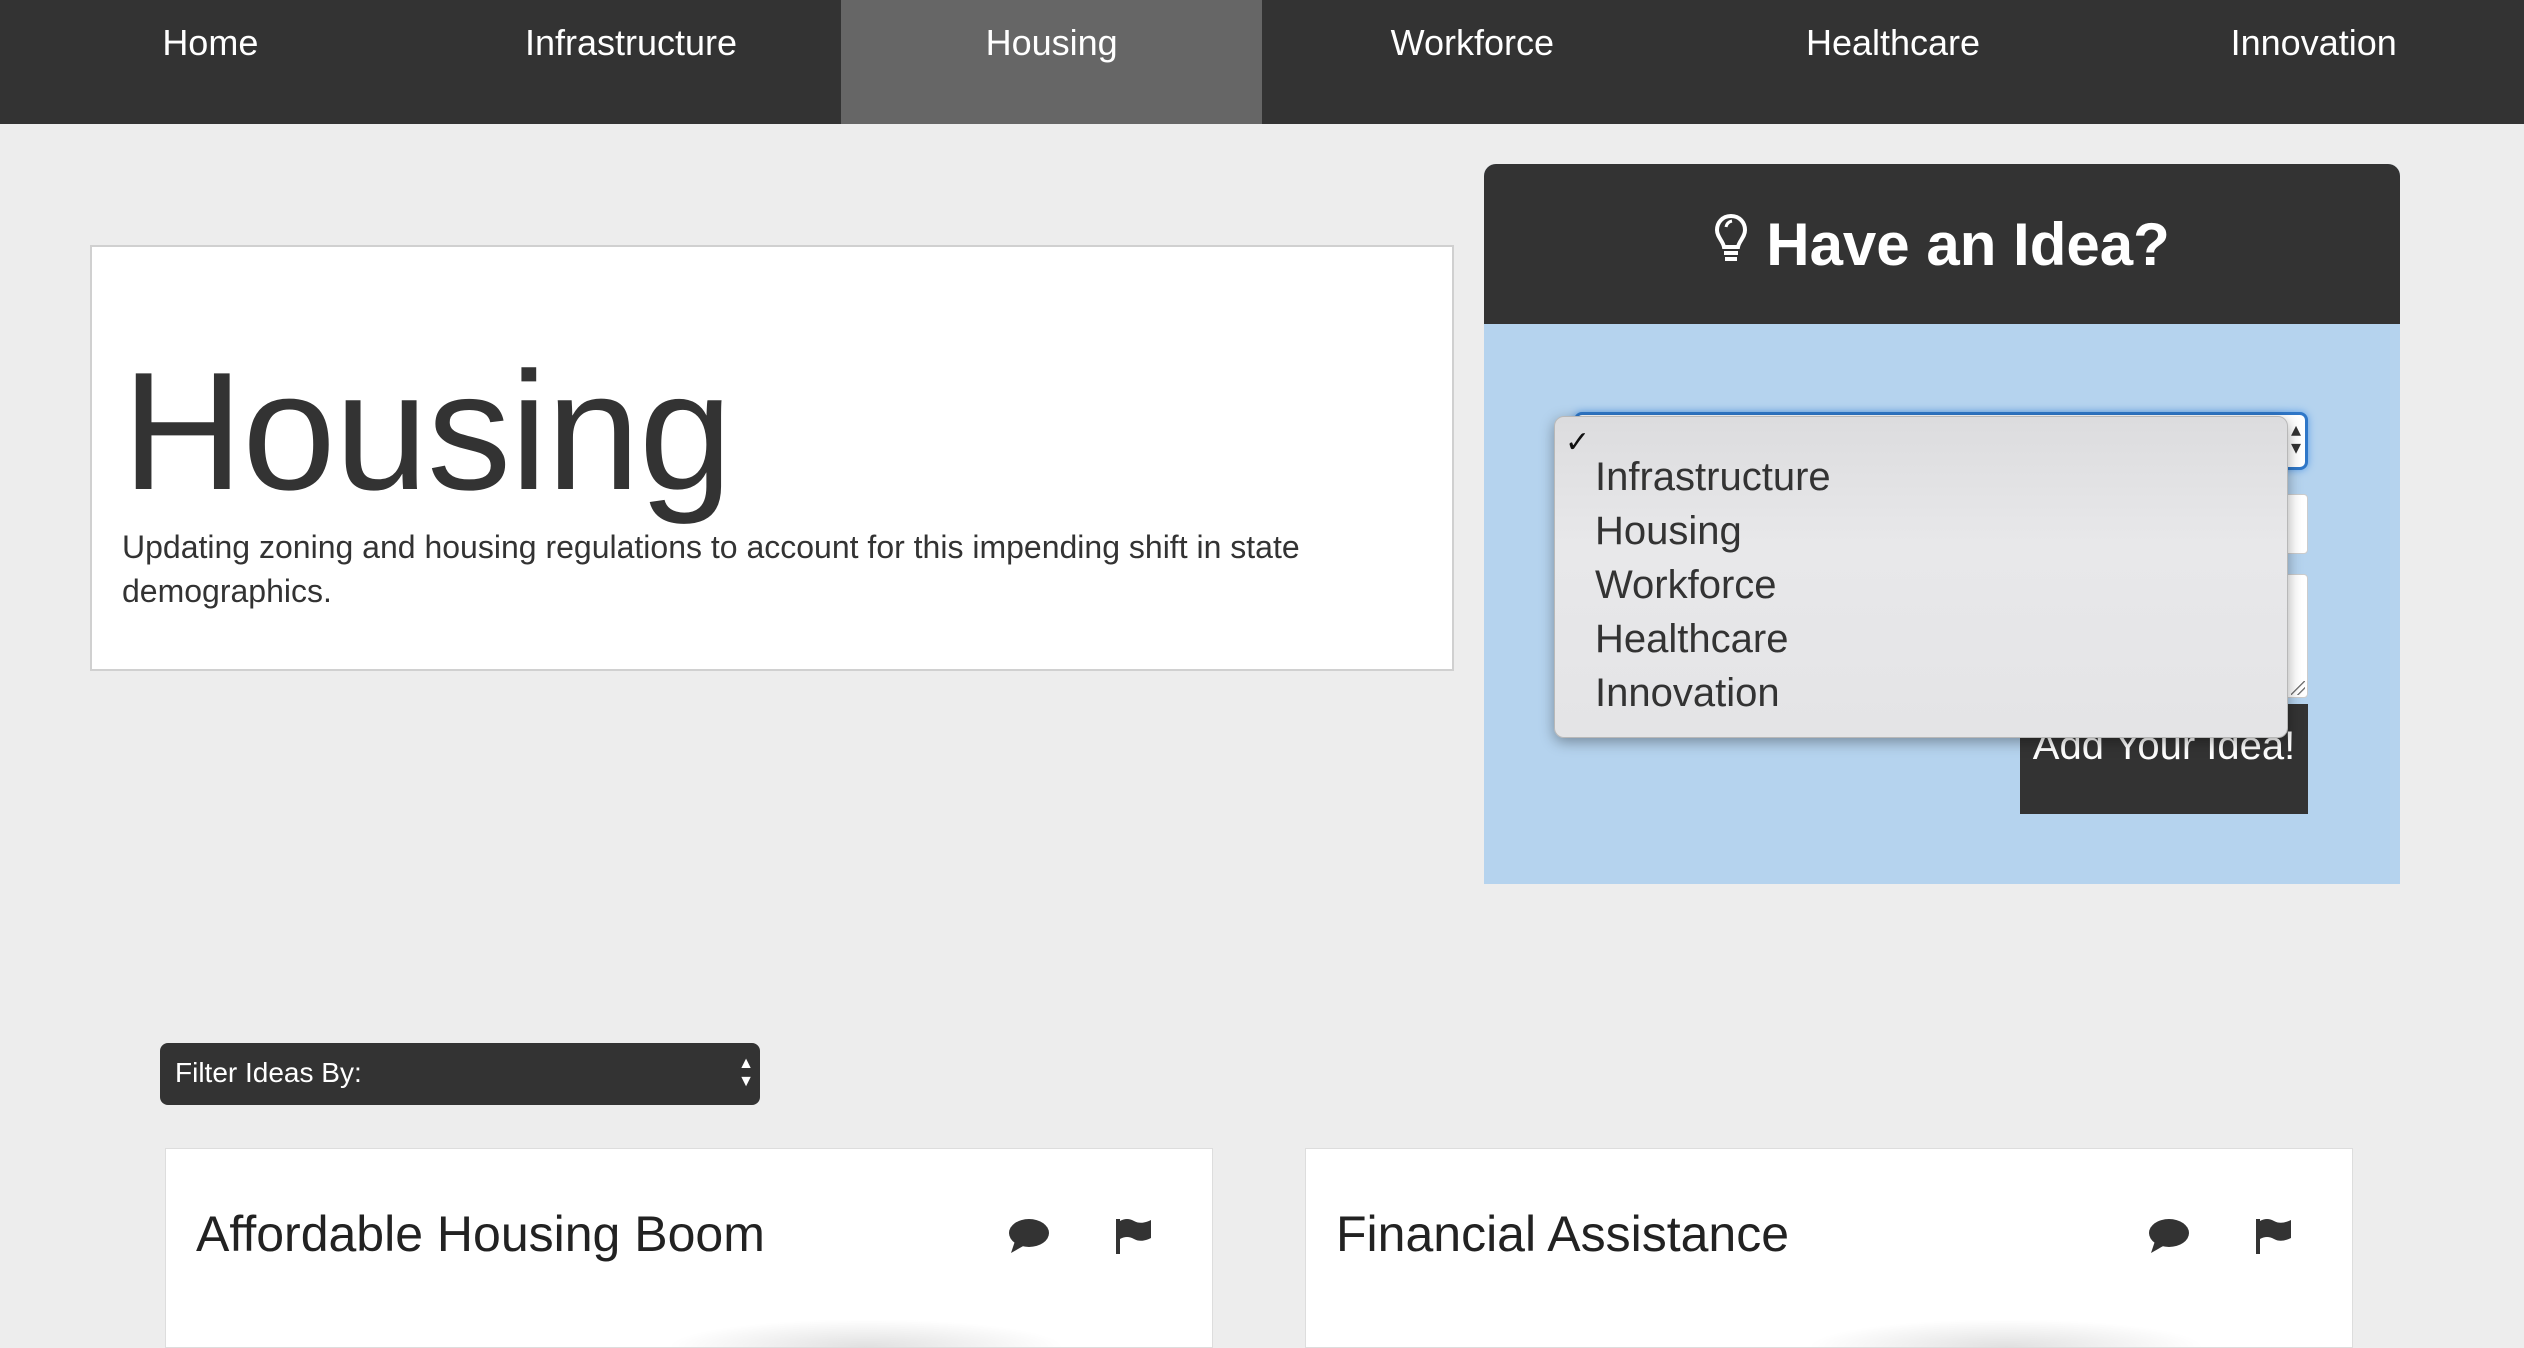 The height and width of the screenshot is (1348, 2524). Describe the element at coordinates (1893, 62) in the screenshot. I see `nav-item-healthcare: Healthcare` at that location.